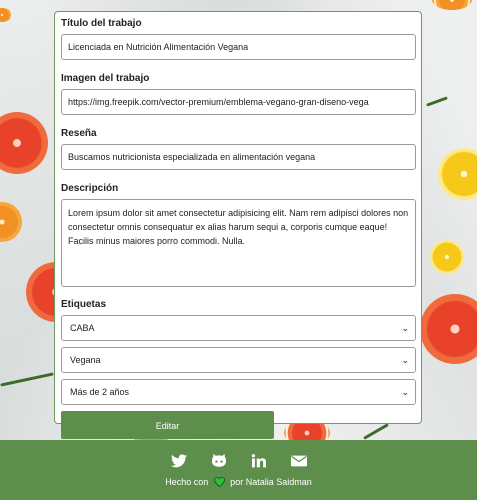  Describe the element at coordinates (178, 461) in the screenshot. I see `twitter-icon` at that location.